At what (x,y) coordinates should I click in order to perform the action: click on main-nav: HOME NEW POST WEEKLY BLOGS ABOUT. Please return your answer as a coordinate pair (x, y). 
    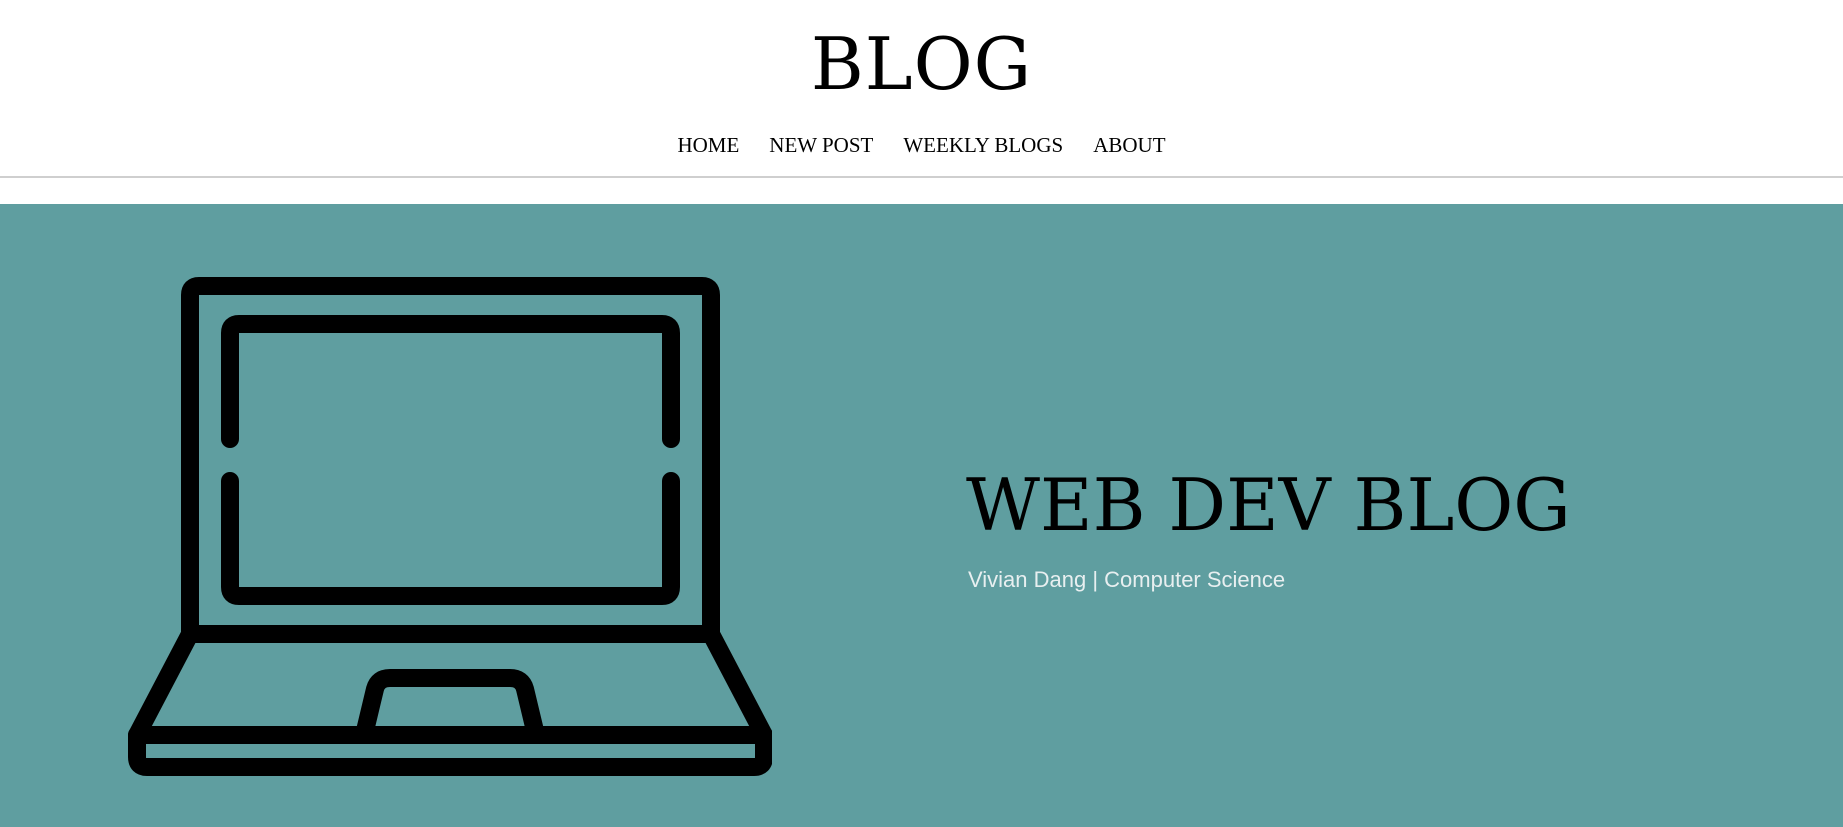
    Looking at the image, I should click on (921, 145).